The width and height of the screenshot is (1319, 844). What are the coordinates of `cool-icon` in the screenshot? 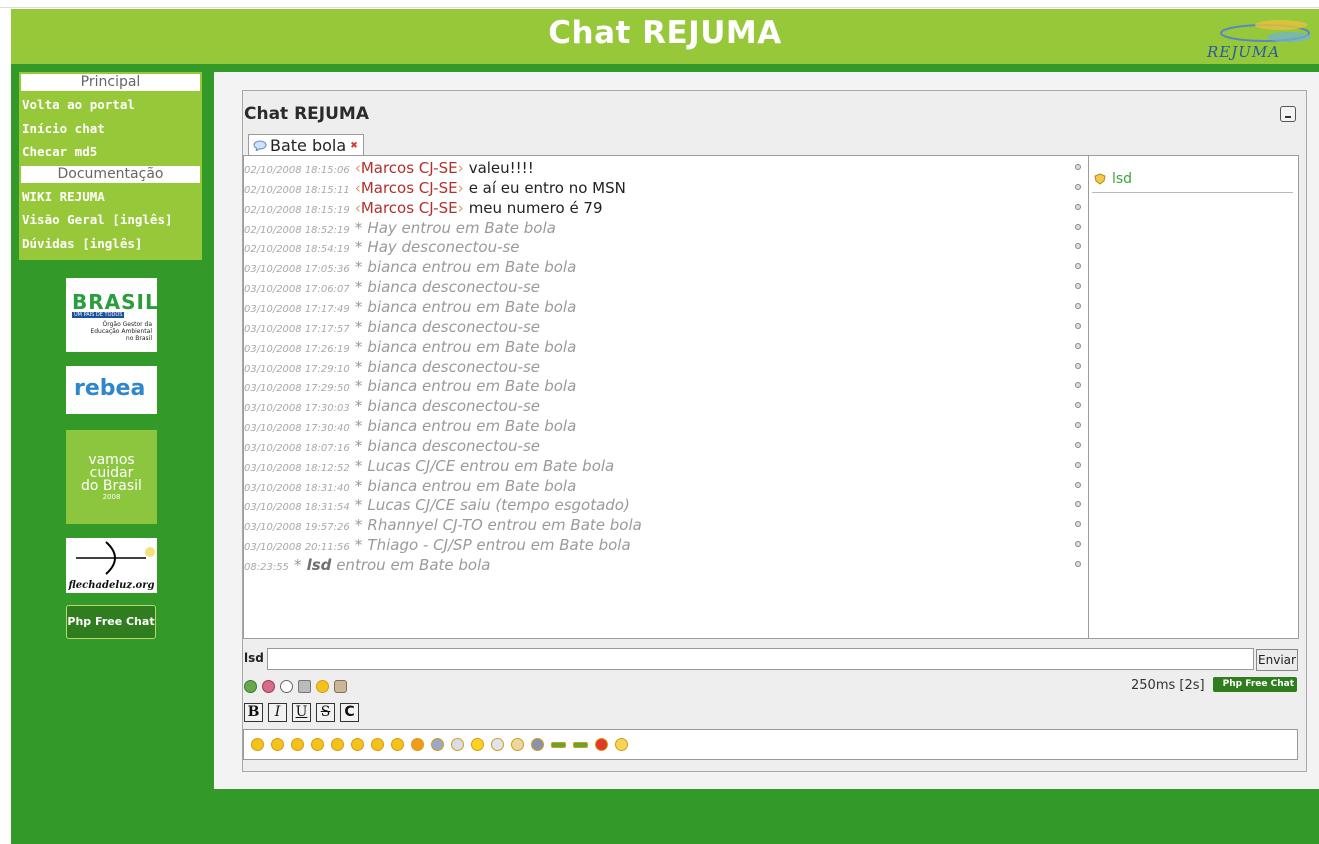 It's located at (397, 744).